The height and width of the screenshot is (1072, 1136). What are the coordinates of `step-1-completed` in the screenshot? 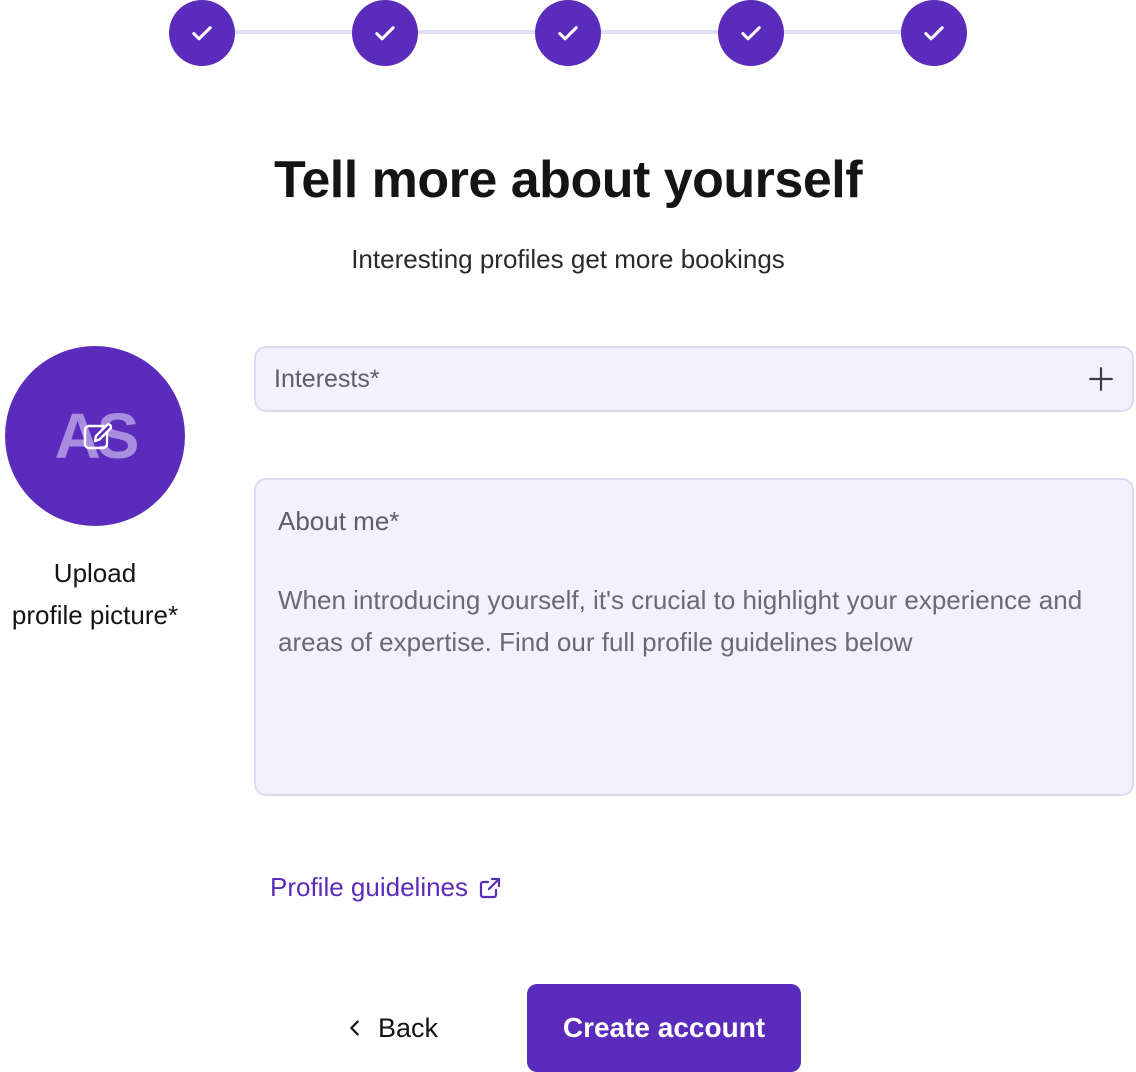 It's located at (202, 33).